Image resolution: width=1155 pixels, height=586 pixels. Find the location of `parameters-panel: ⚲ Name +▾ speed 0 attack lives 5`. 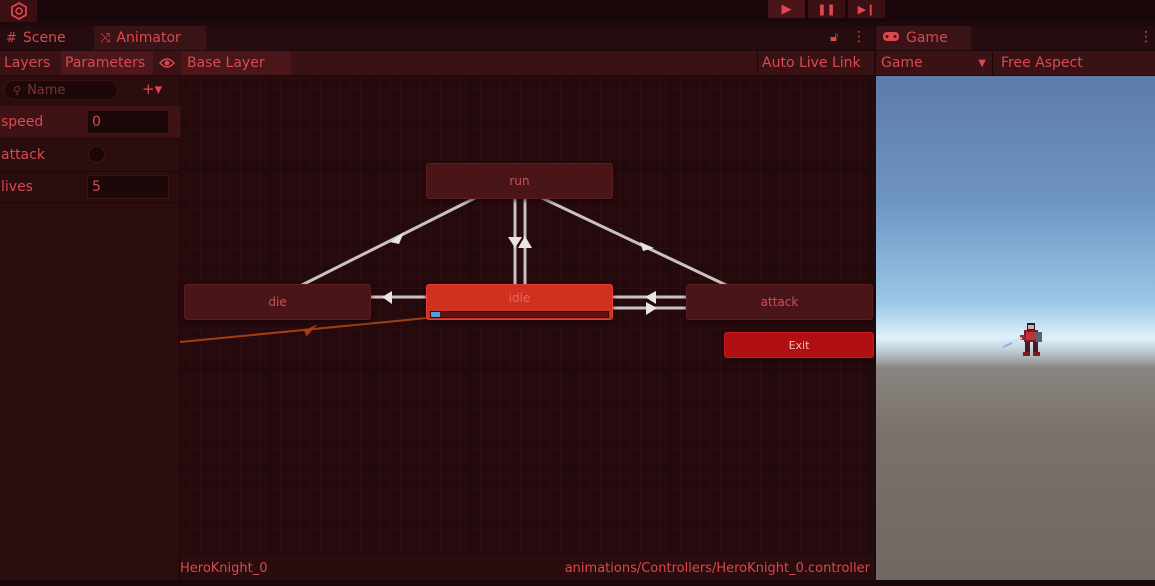

parameters-panel: ⚲ Name +▾ speed 0 attack lives 5 is located at coordinates (90, 328).